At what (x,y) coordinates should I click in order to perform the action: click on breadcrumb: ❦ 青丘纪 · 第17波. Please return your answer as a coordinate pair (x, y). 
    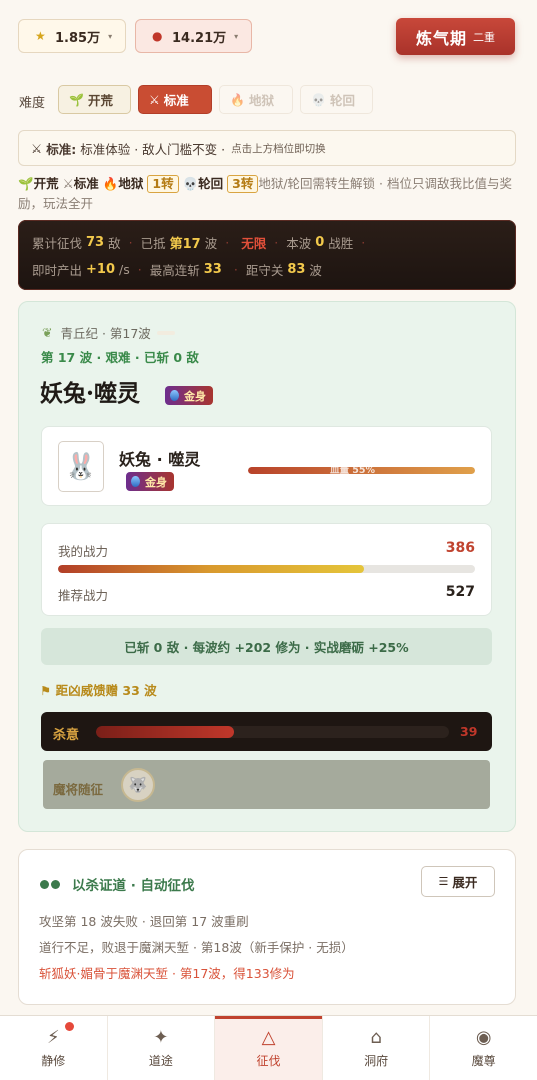
    Looking at the image, I should click on (108, 332).